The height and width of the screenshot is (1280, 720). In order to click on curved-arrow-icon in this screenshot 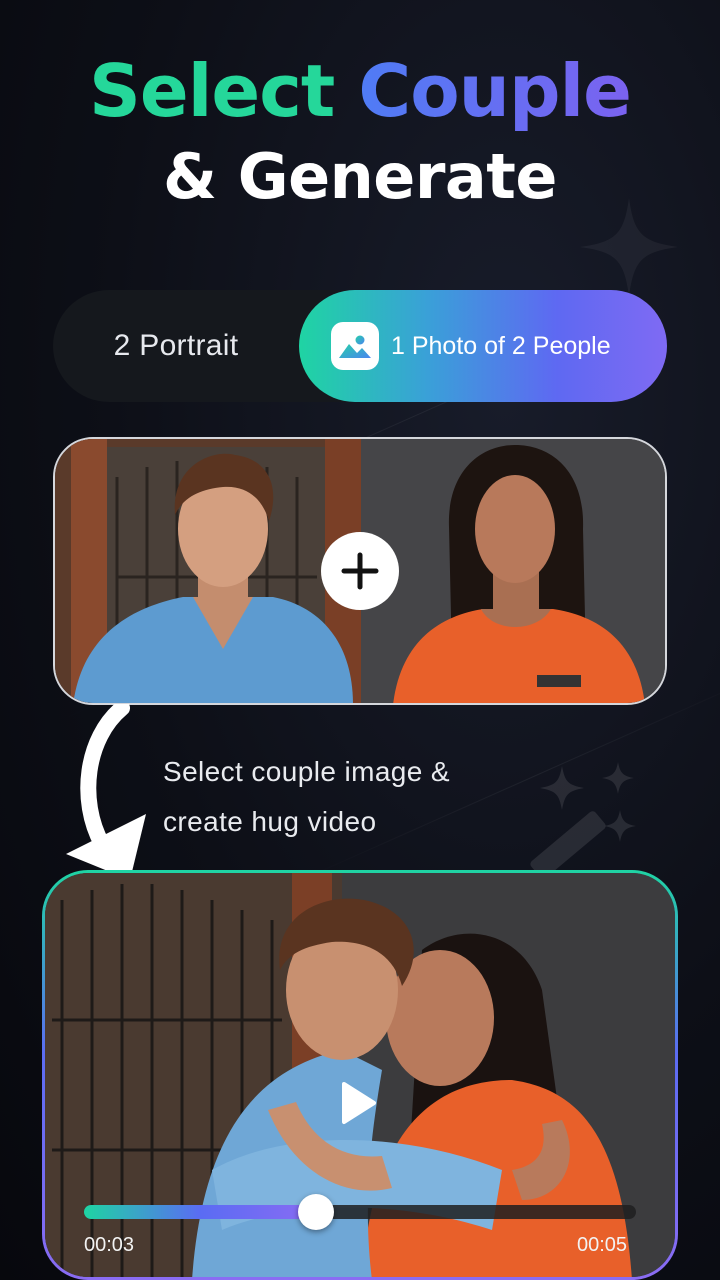, I will do `click(106, 792)`.